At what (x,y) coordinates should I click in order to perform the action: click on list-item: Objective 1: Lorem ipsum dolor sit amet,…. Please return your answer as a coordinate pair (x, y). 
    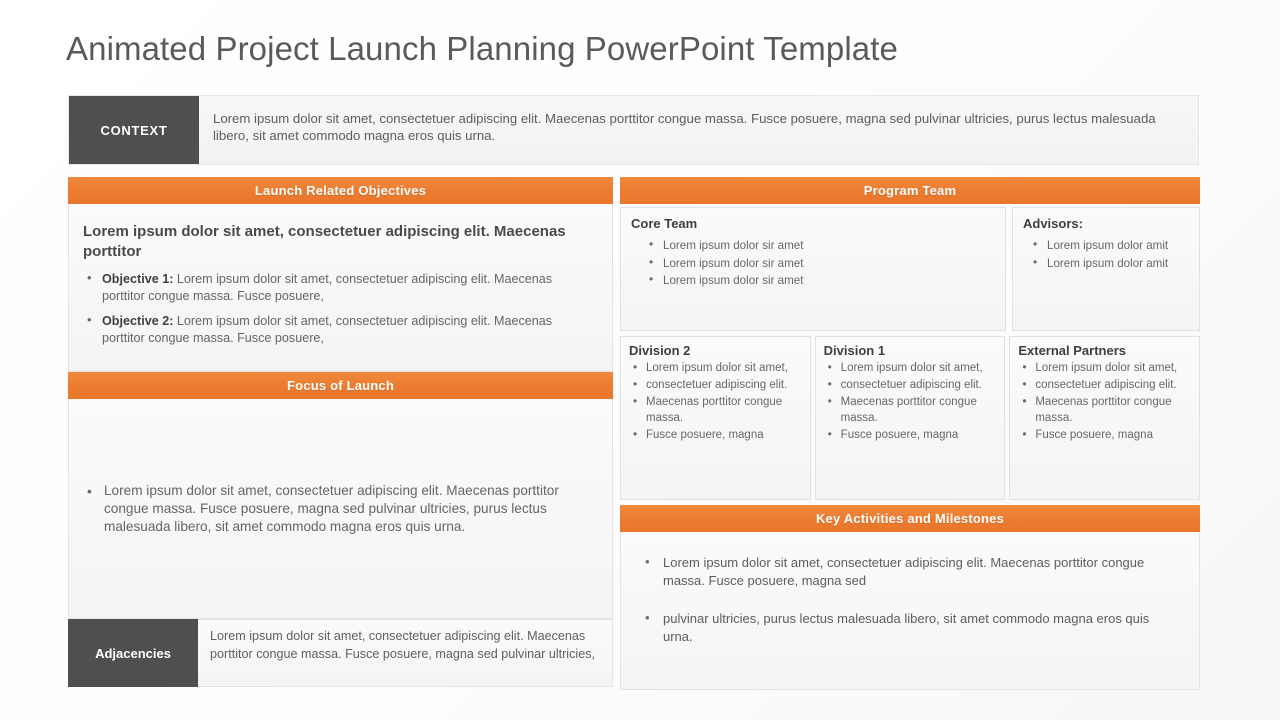
    Looking at the image, I should click on (340, 287).